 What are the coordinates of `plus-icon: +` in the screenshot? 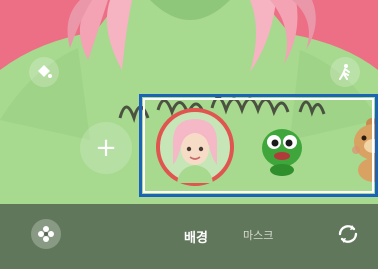 It's located at (106, 148).